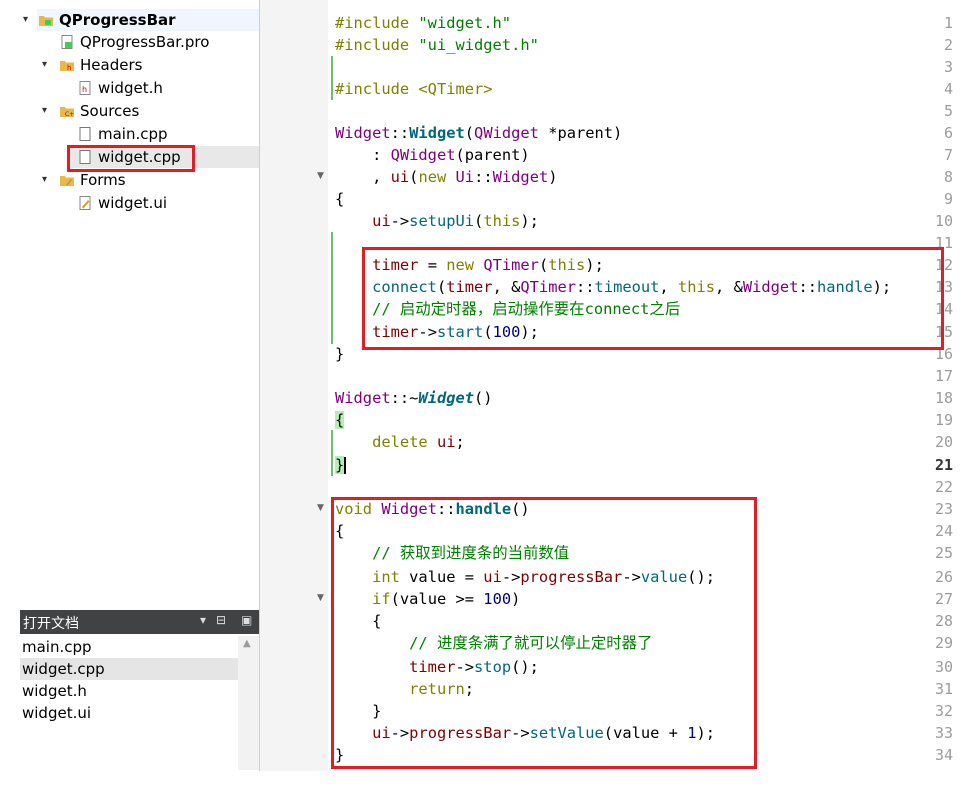 The height and width of the screenshot is (793, 975). I want to click on open-doc-item: main.cpp, so click(130, 647).